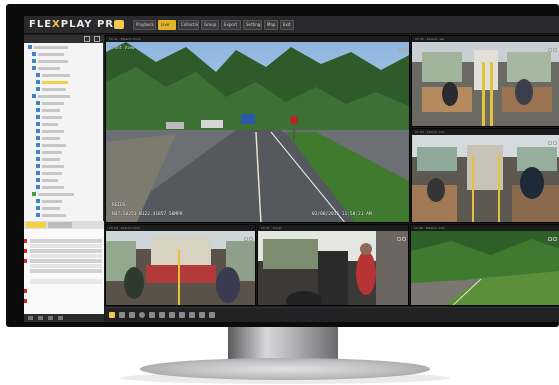 This screenshot has width=559, height=385. I want to click on device-sidebar, so click(64, 178).